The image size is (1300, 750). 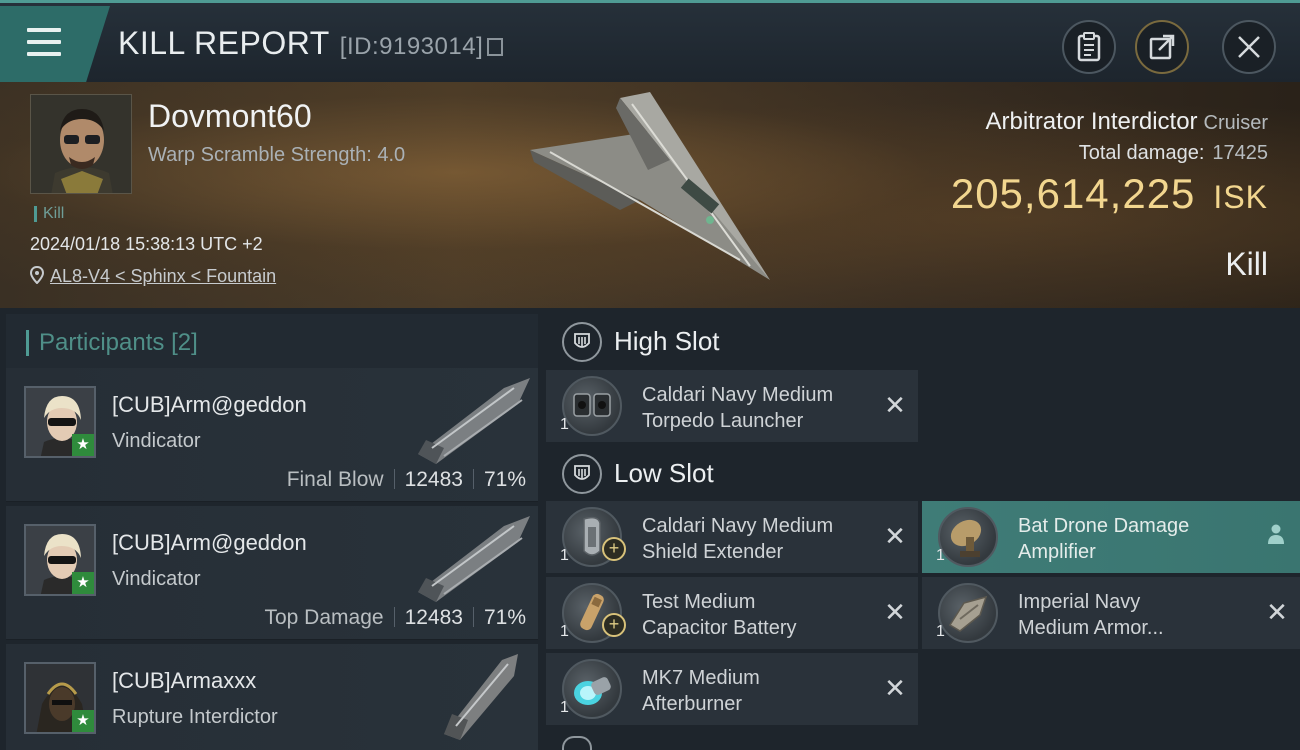 I want to click on kill-location: AL8-V4 < Sphinx < Fountain, so click(x=153, y=276).